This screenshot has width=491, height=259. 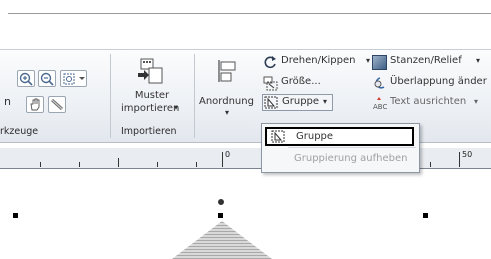 I want to click on muster-label: Muster, so click(x=152, y=95).